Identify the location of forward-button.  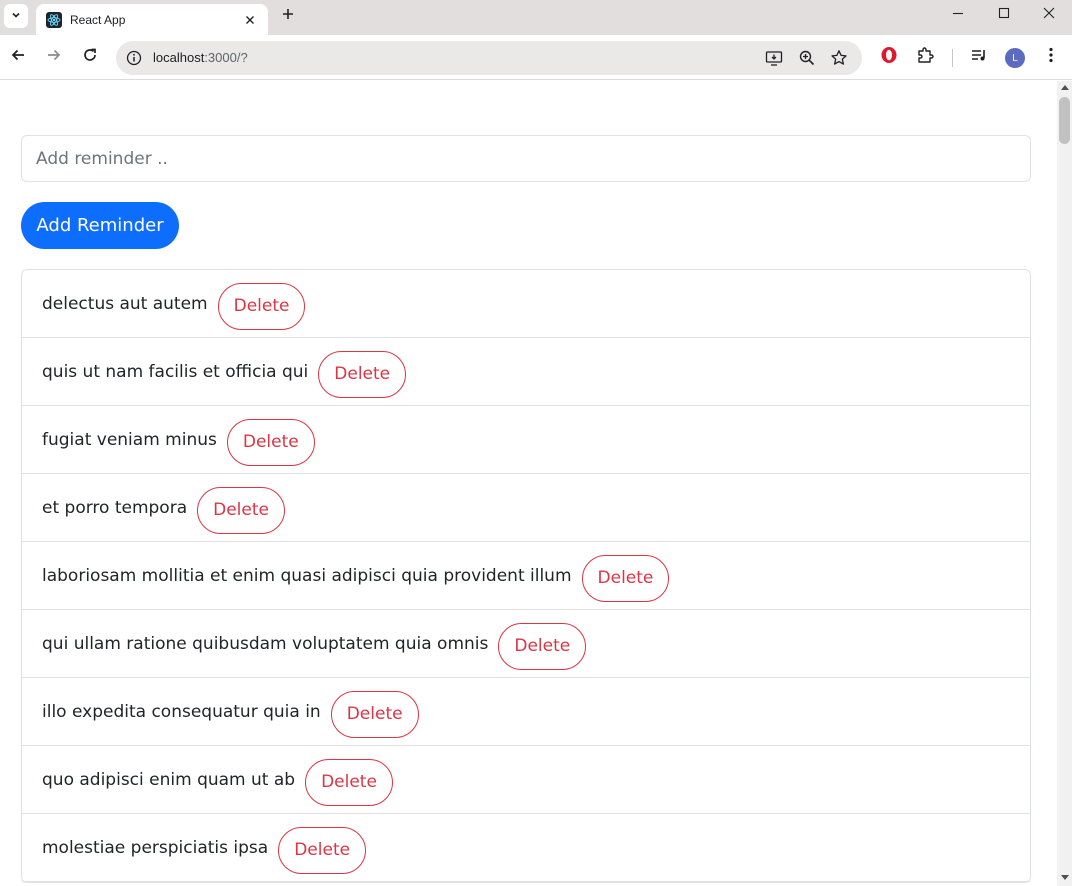
(54, 57).